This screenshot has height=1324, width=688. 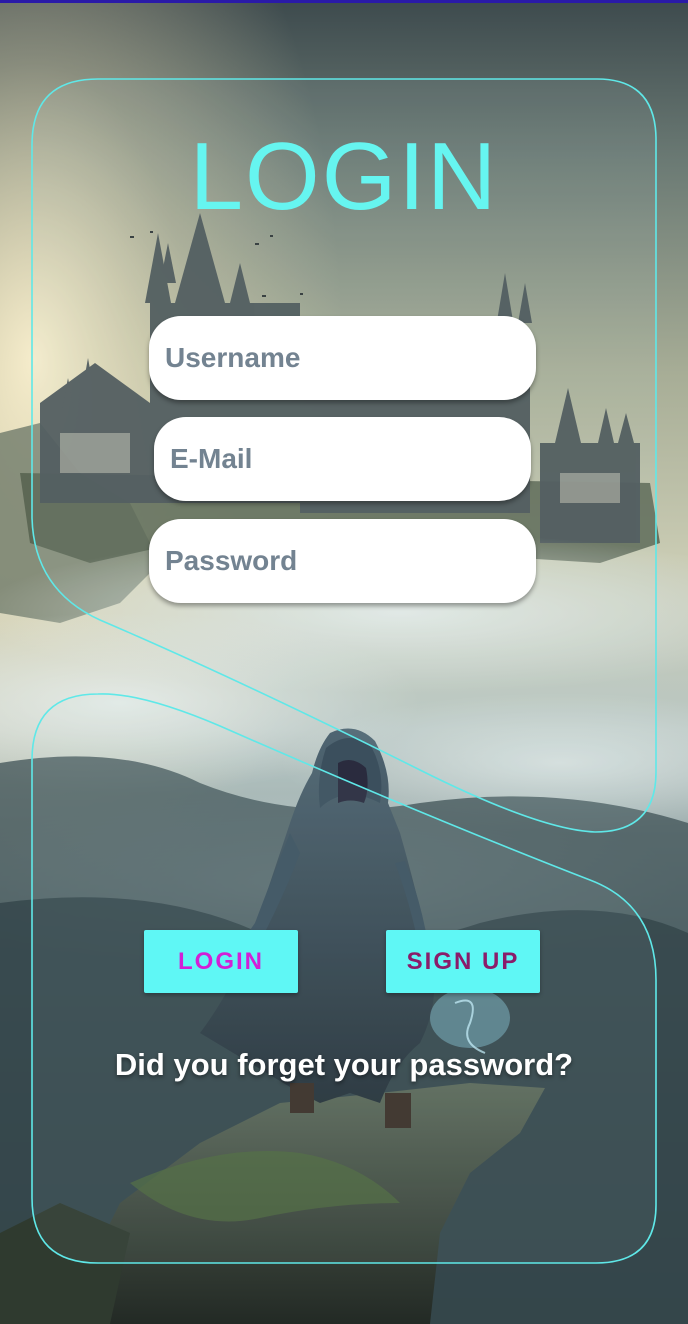 I want to click on email-field, so click(x=342, y=459).